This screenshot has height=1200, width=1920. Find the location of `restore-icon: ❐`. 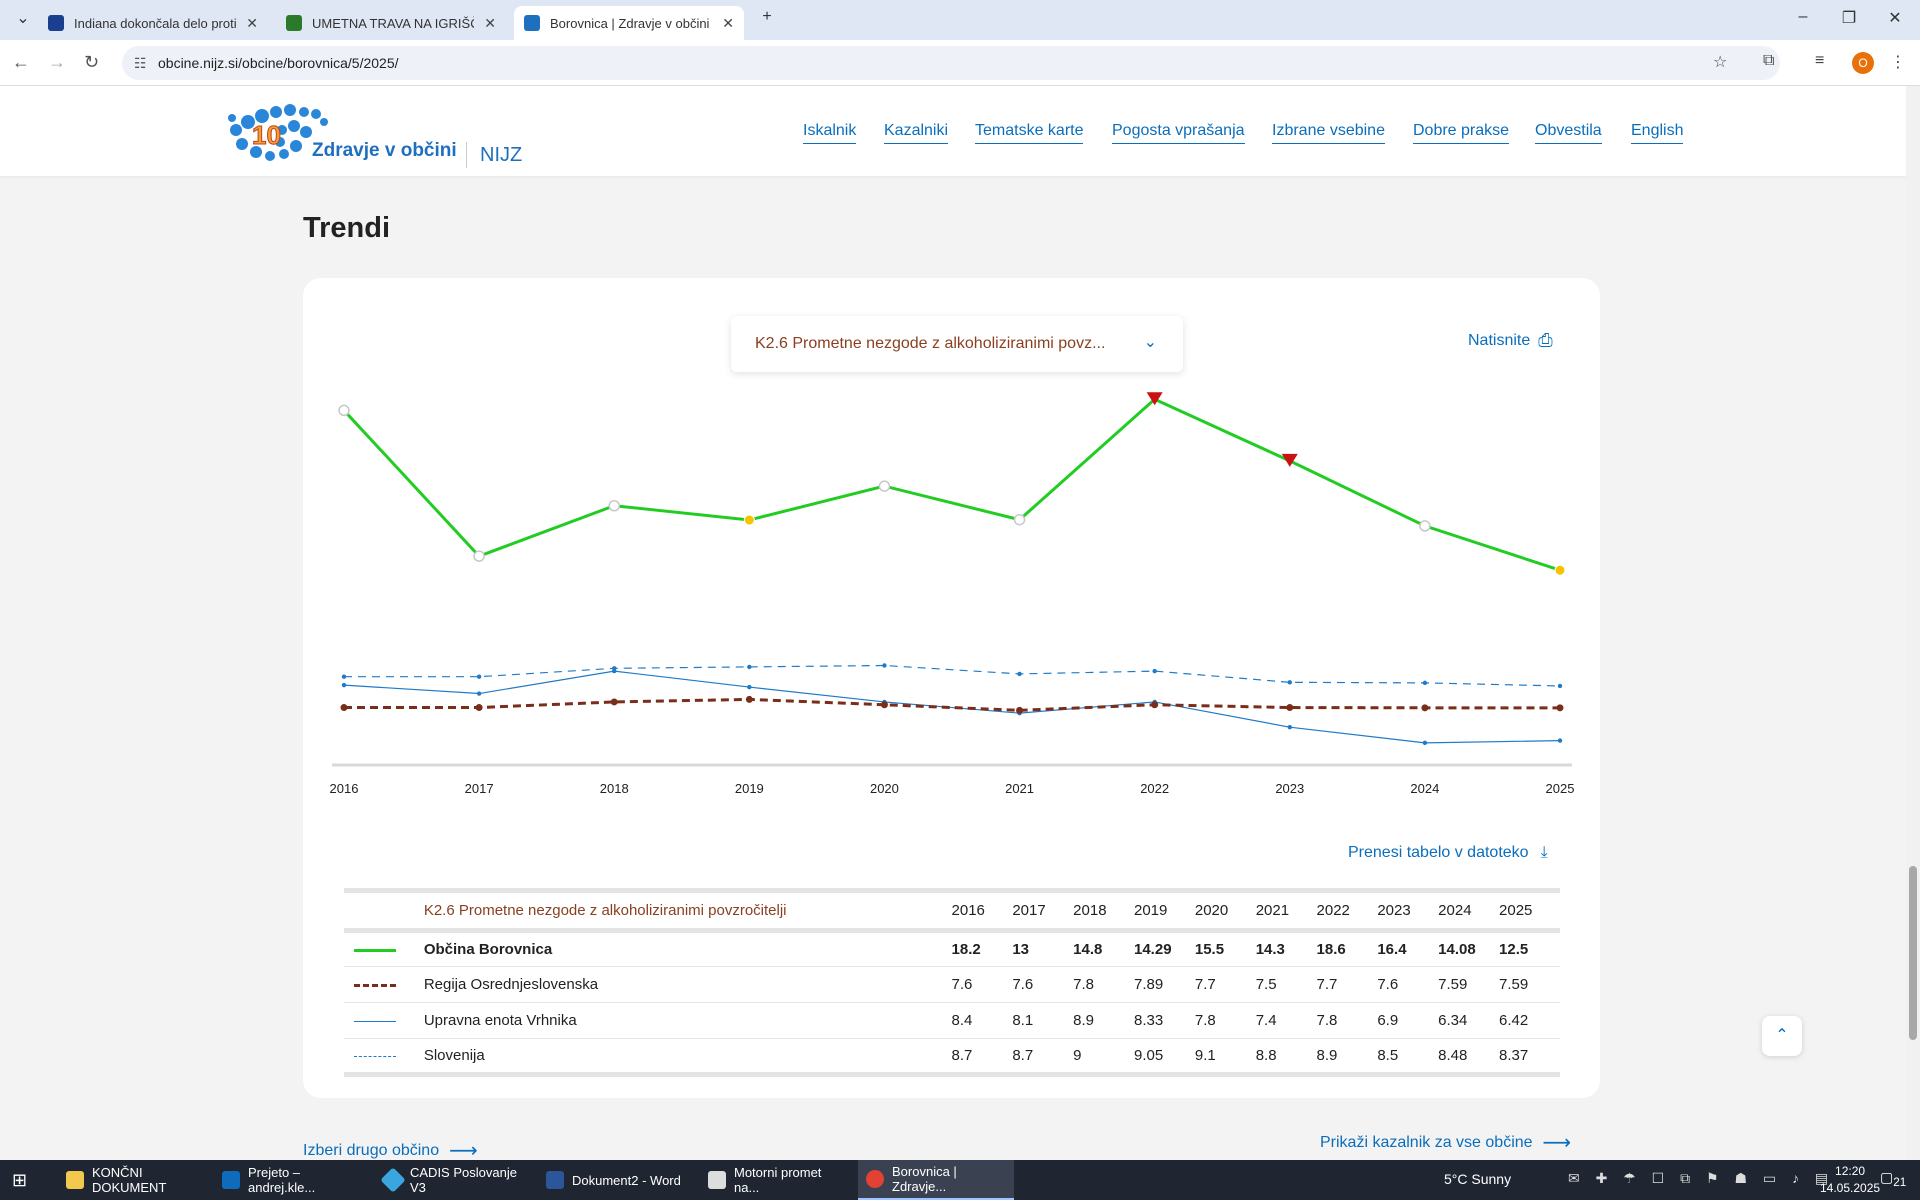

restore-icon: ❐ is located at coordinates (1849, 18).